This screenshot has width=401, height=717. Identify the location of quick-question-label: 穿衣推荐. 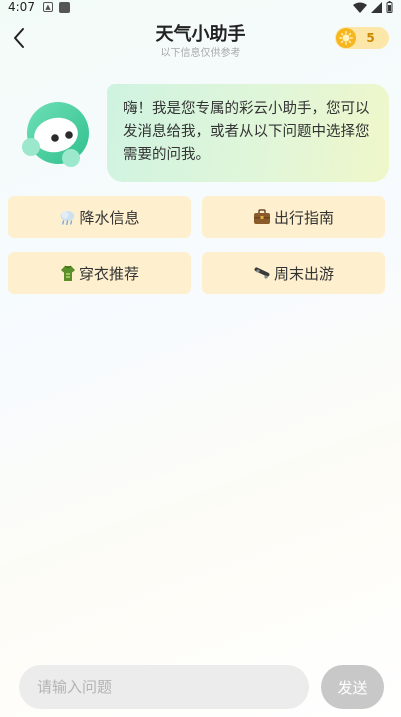
(108, 273).